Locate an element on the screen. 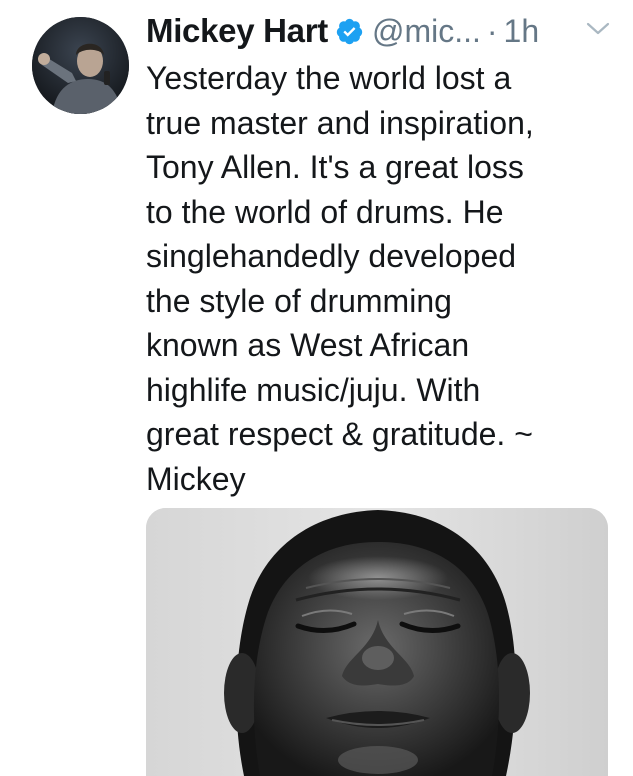 The width and height of the screenshot is (633, 776). tweet-text-line: great respect & gratitude. ~ is located at coordinates (339, 434).